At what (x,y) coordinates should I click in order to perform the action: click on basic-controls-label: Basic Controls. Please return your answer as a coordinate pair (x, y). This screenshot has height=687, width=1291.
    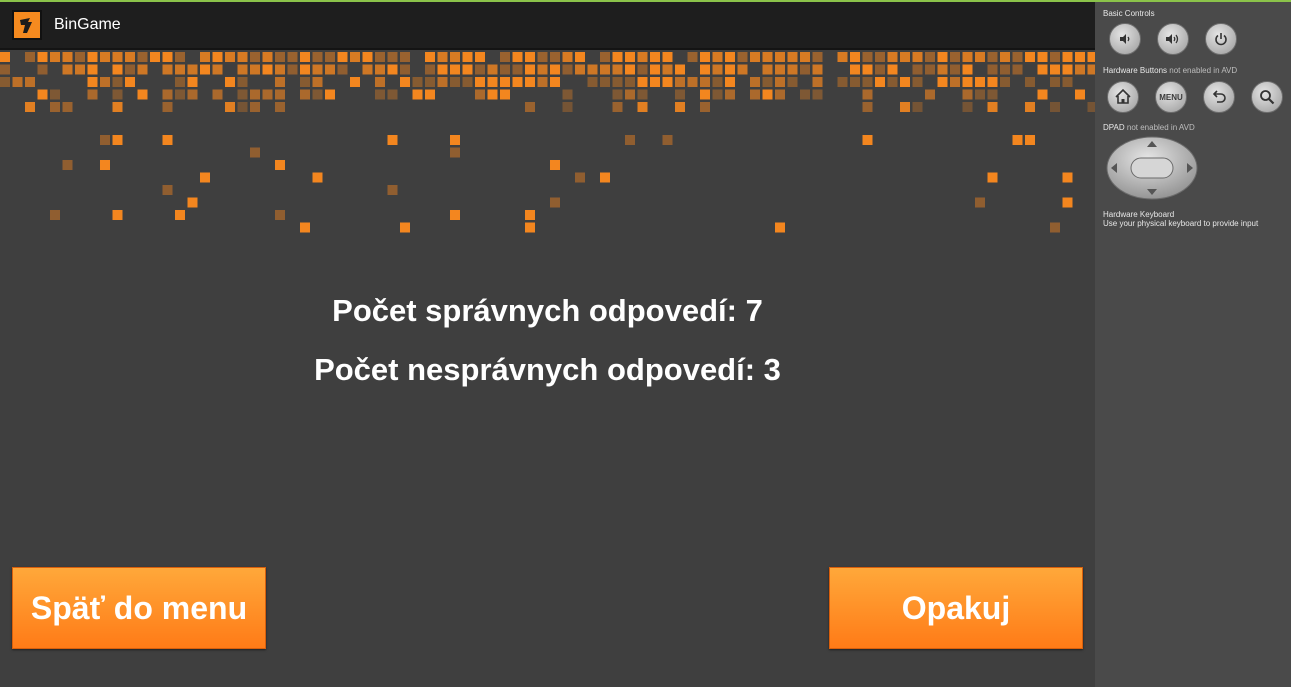
    Looking at the image, I should click on (1129, 13).